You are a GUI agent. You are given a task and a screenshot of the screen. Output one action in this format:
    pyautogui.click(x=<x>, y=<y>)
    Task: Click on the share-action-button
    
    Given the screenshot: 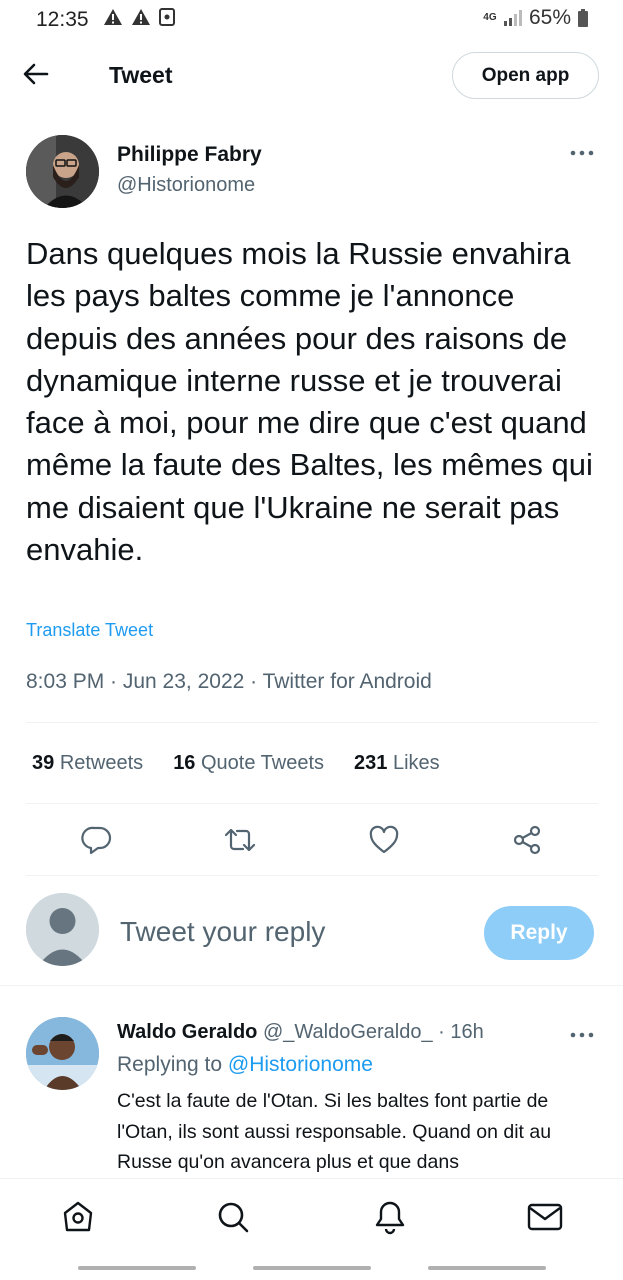 What is the action you would take?
    pyautogui.click(x=527, y=840)
    